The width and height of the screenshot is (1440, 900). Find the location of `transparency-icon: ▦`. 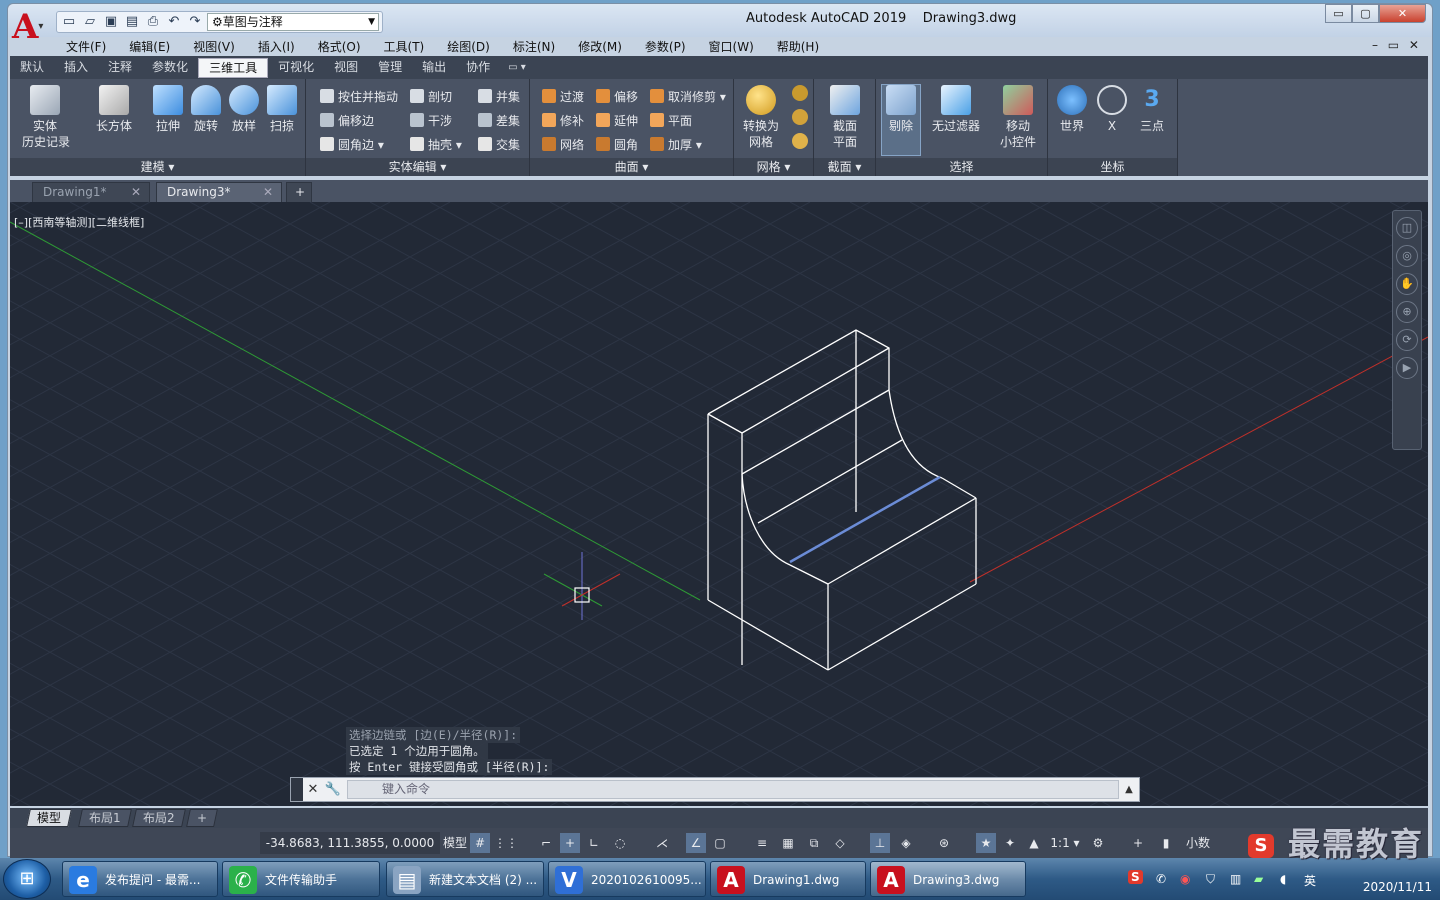

transparency-icon: ▦ is located at coordinates (788, 843).